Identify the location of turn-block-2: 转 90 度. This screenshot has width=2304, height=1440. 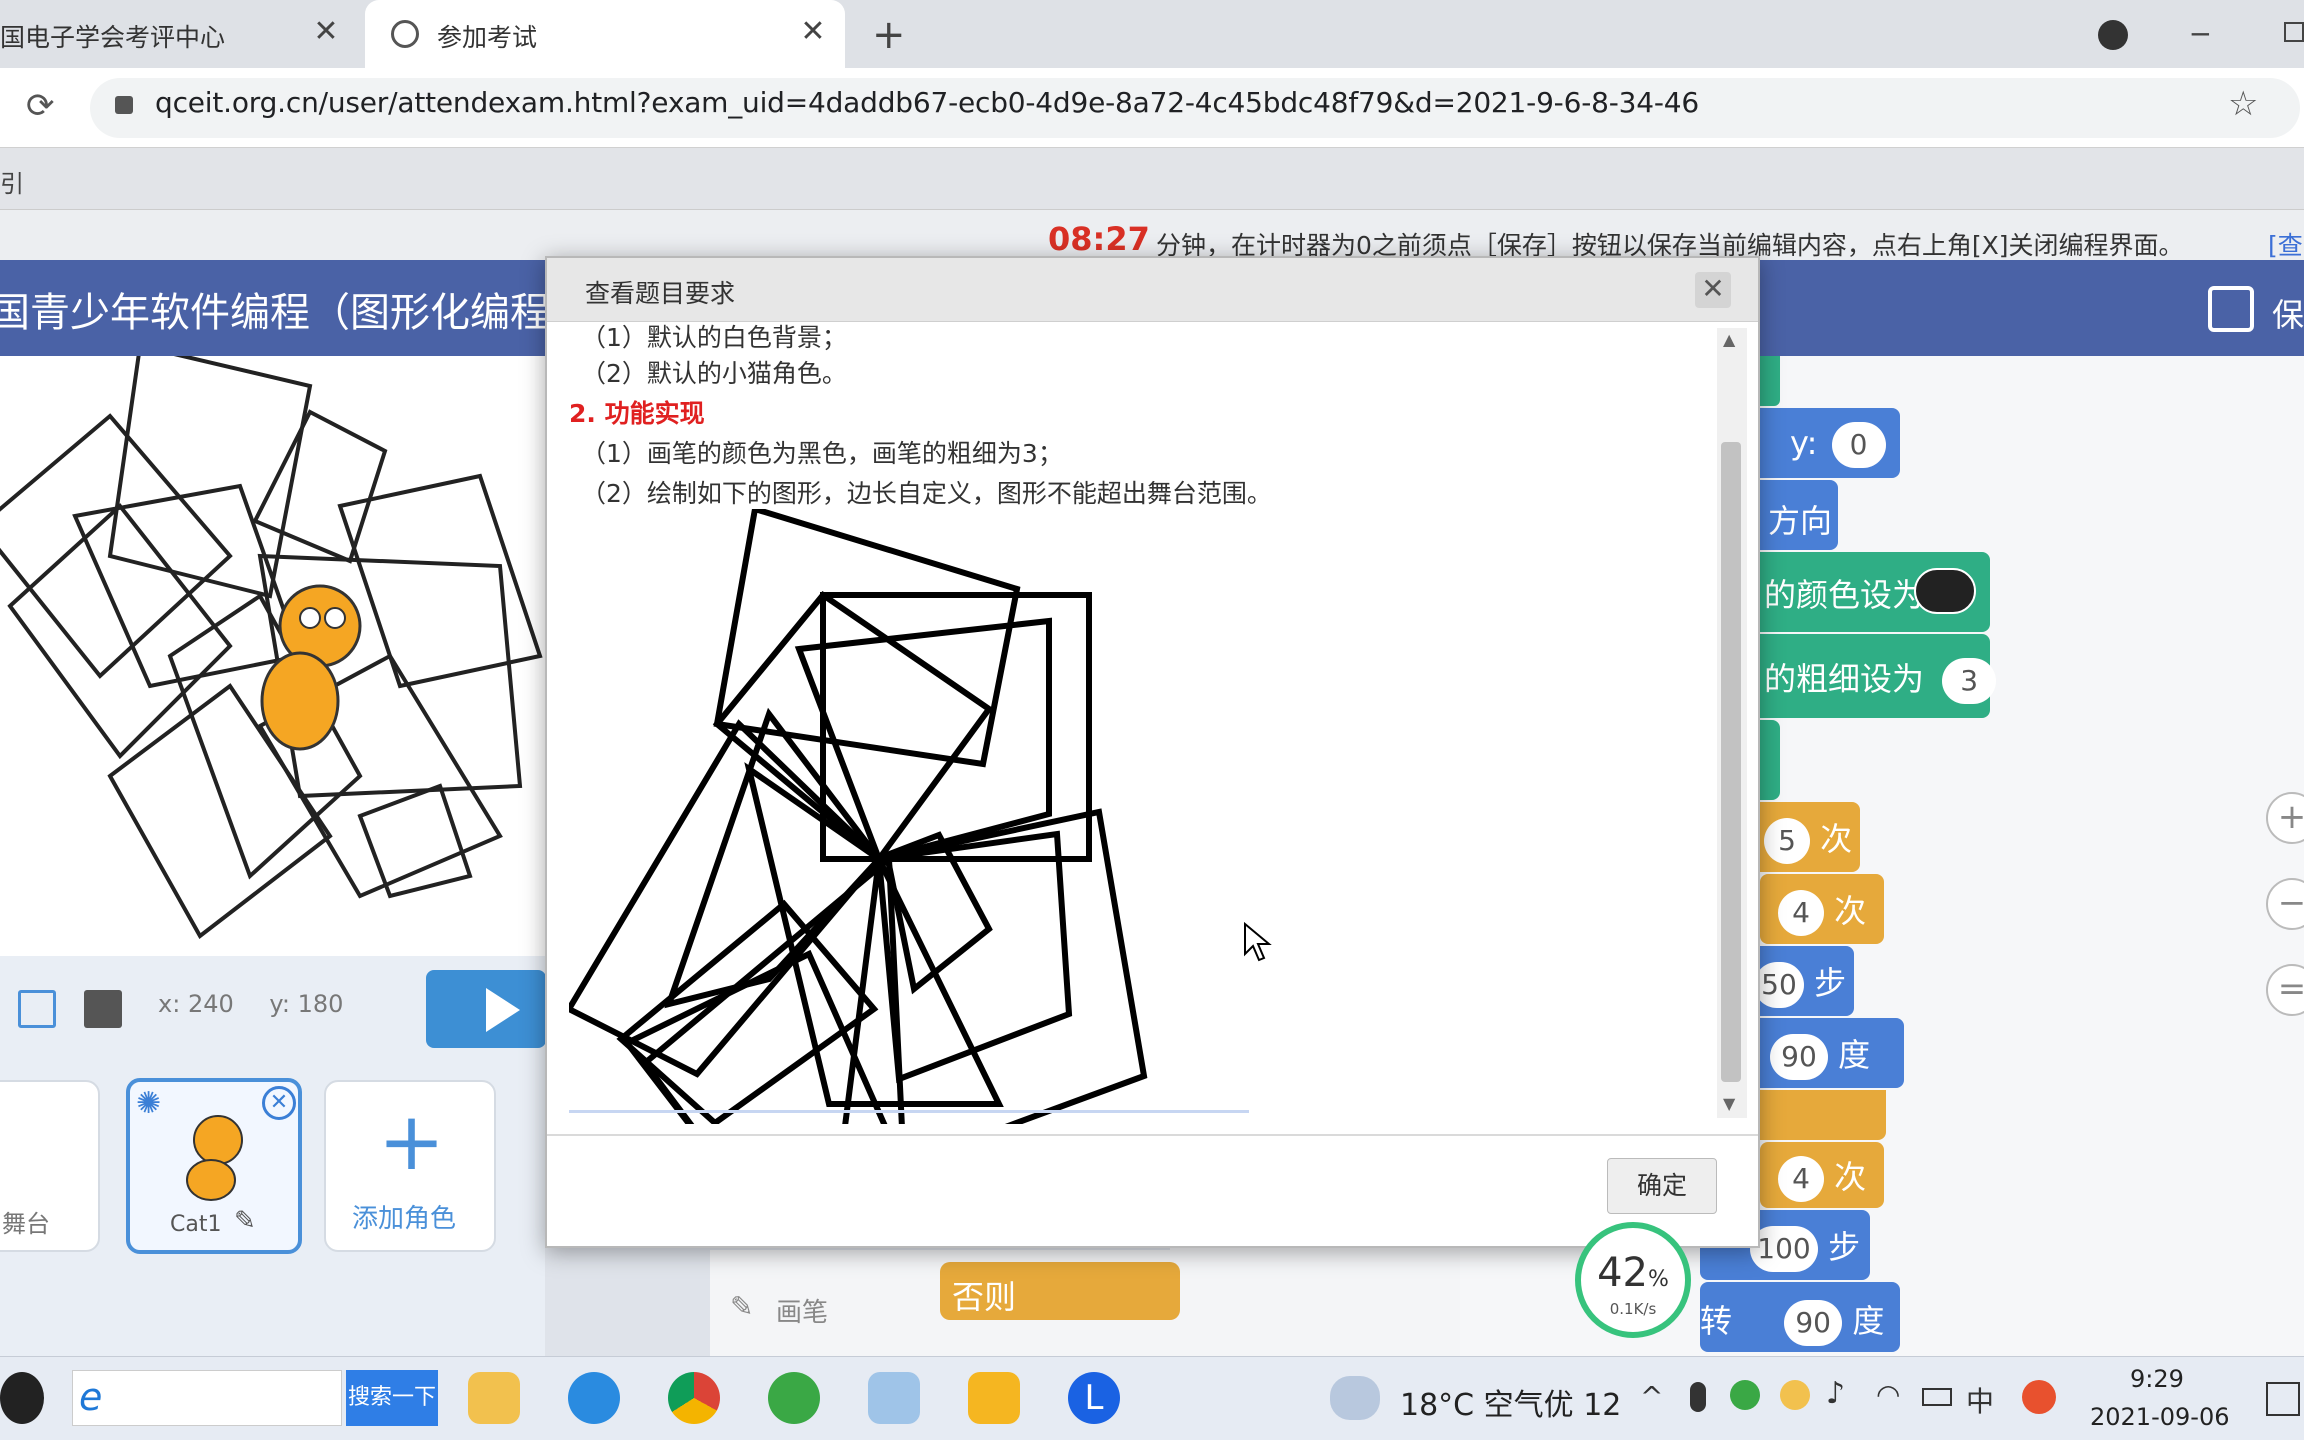
(1800, 1317).